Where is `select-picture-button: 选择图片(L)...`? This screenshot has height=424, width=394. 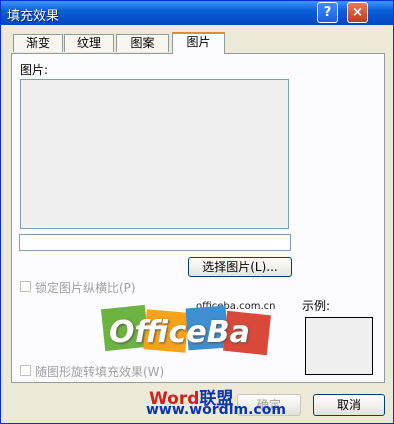 select-picture-button: 选择图片(L)... is located at coordinates (240, 267).